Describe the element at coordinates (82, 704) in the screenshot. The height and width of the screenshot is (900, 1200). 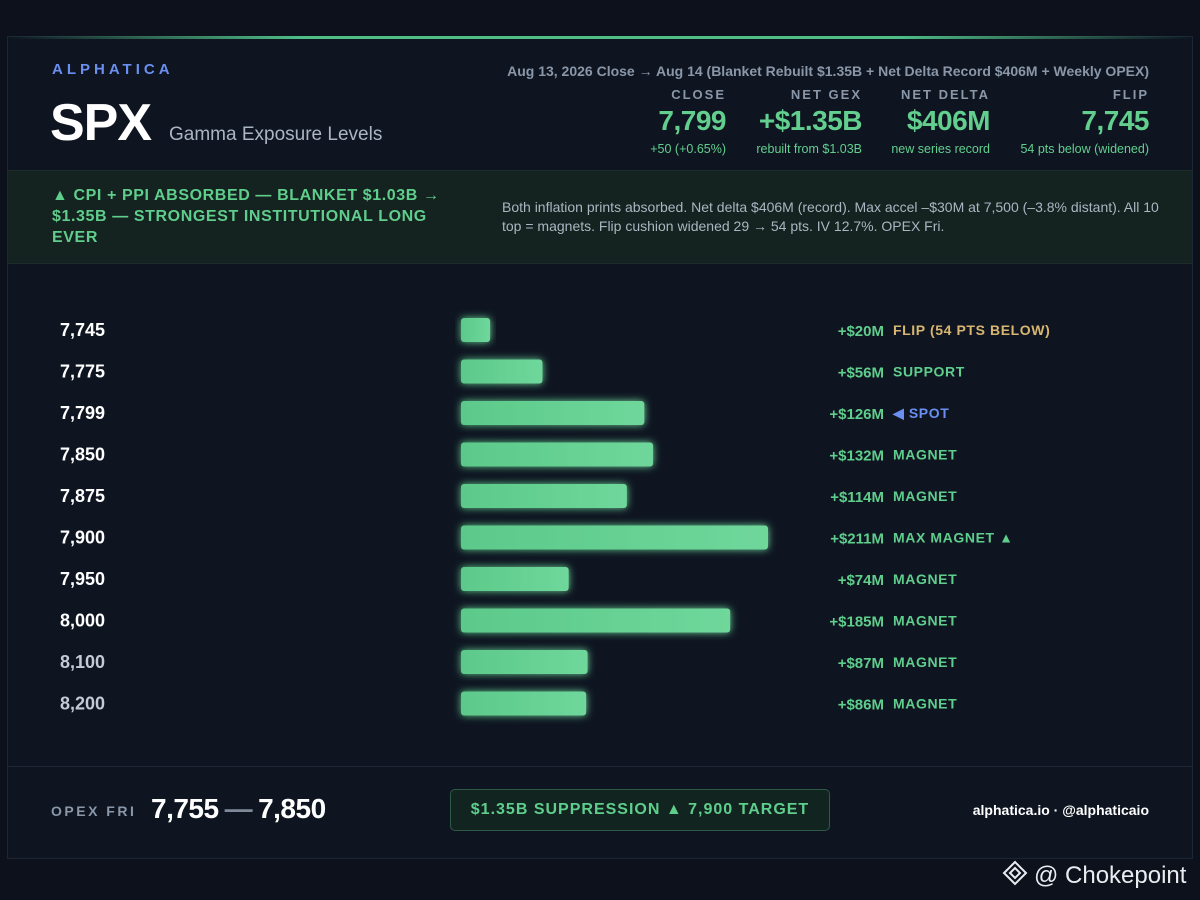
I see `strike-label: 8,200` at that location.